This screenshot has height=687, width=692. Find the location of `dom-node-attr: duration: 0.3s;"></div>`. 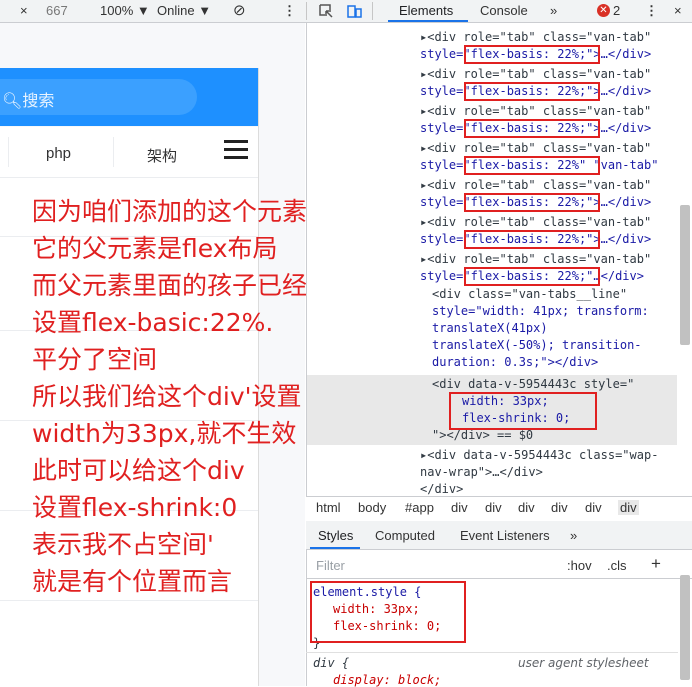

dom-node-attr: duration: 0.3s;"></div> is located at coordinates (515, 362).